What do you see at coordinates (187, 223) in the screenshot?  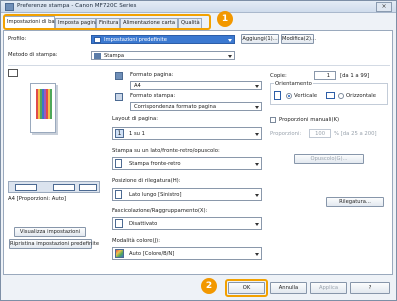 I see `collate-dropdown: Disattivato` at bounding box center [187, 223].